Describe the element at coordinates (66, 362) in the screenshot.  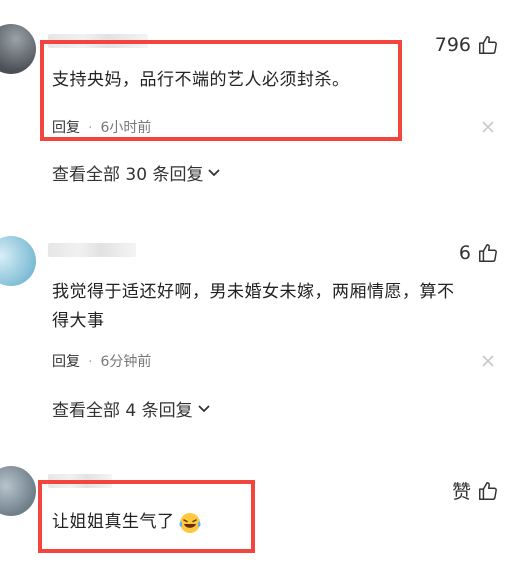
I see `reply-button: 回复` at that location.